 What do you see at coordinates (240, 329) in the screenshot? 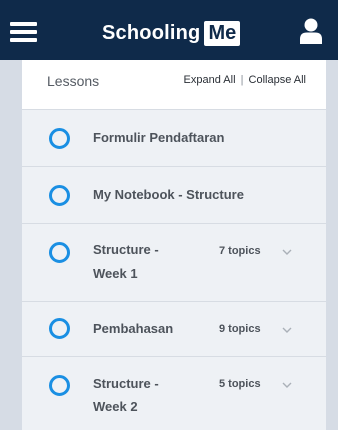
I see `topics-count: 9 topics` at bounding box center [240, 329].